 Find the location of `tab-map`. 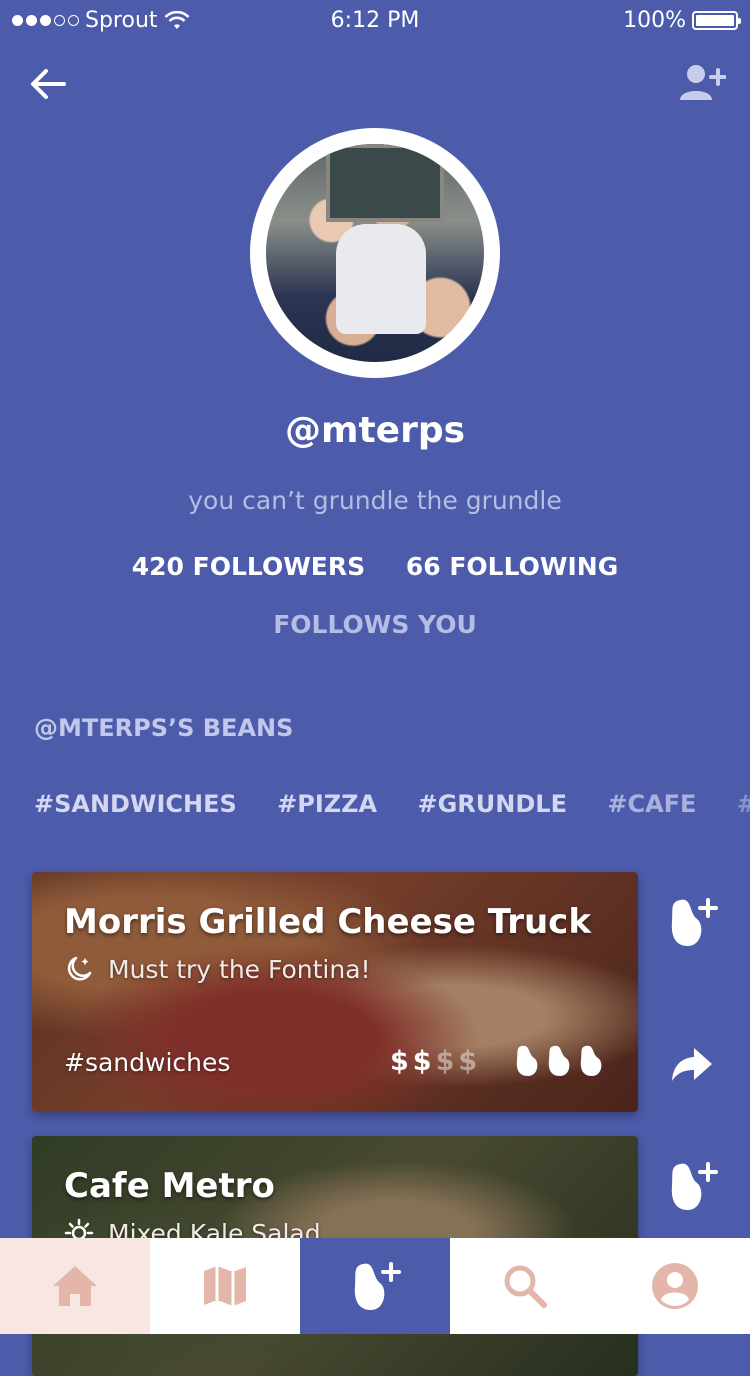

tab-map is located at coordinates (225, 1286).